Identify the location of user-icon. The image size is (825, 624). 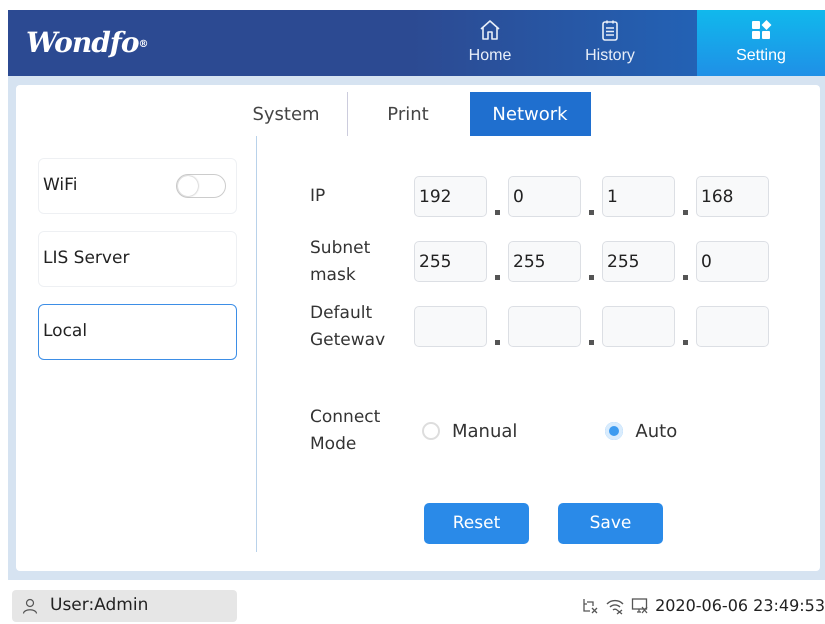
(30, 606).